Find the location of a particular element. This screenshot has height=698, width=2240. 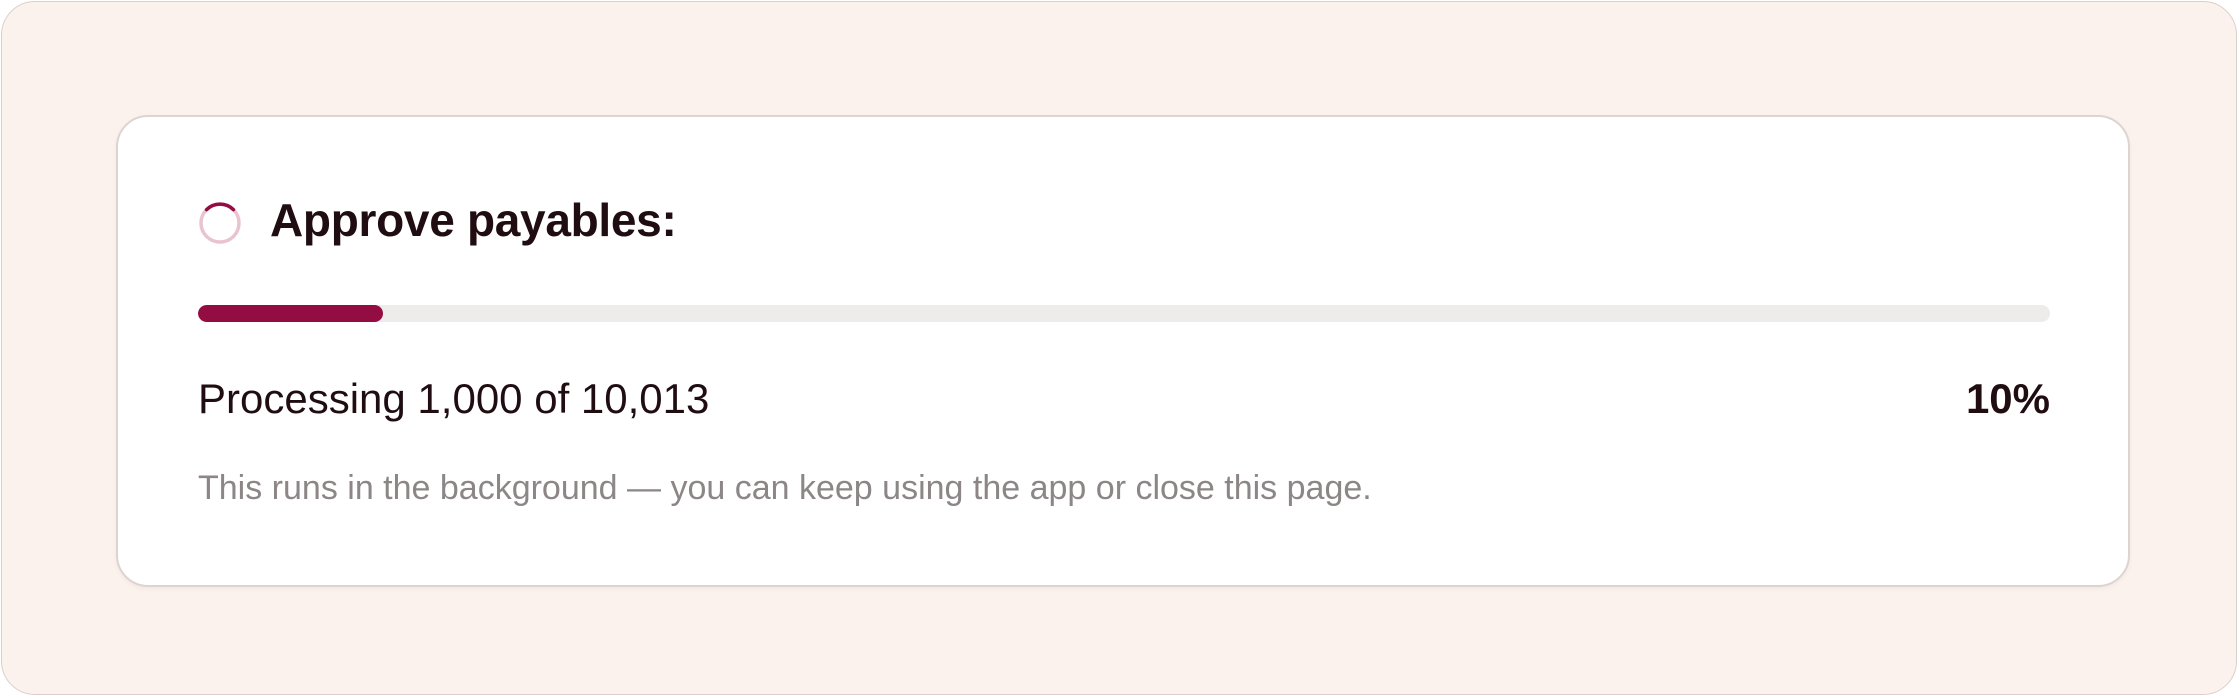

loading-spinner-icon is located at coordinates (220, 223).